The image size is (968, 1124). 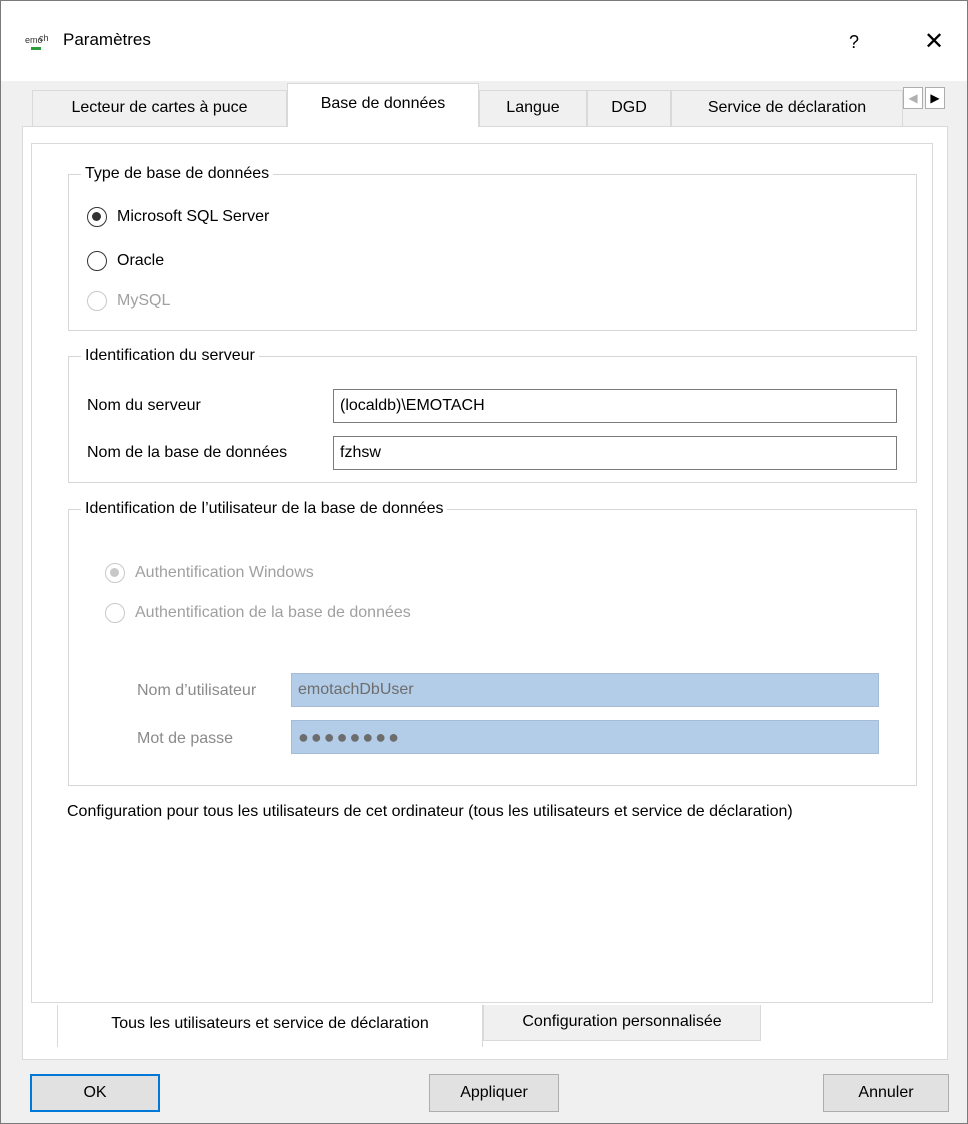 What do you see at coordinates (787, 108) in the screenshot?
I see `tab-declaration-service: Service de déclaration` at bounding box center [787, 108].